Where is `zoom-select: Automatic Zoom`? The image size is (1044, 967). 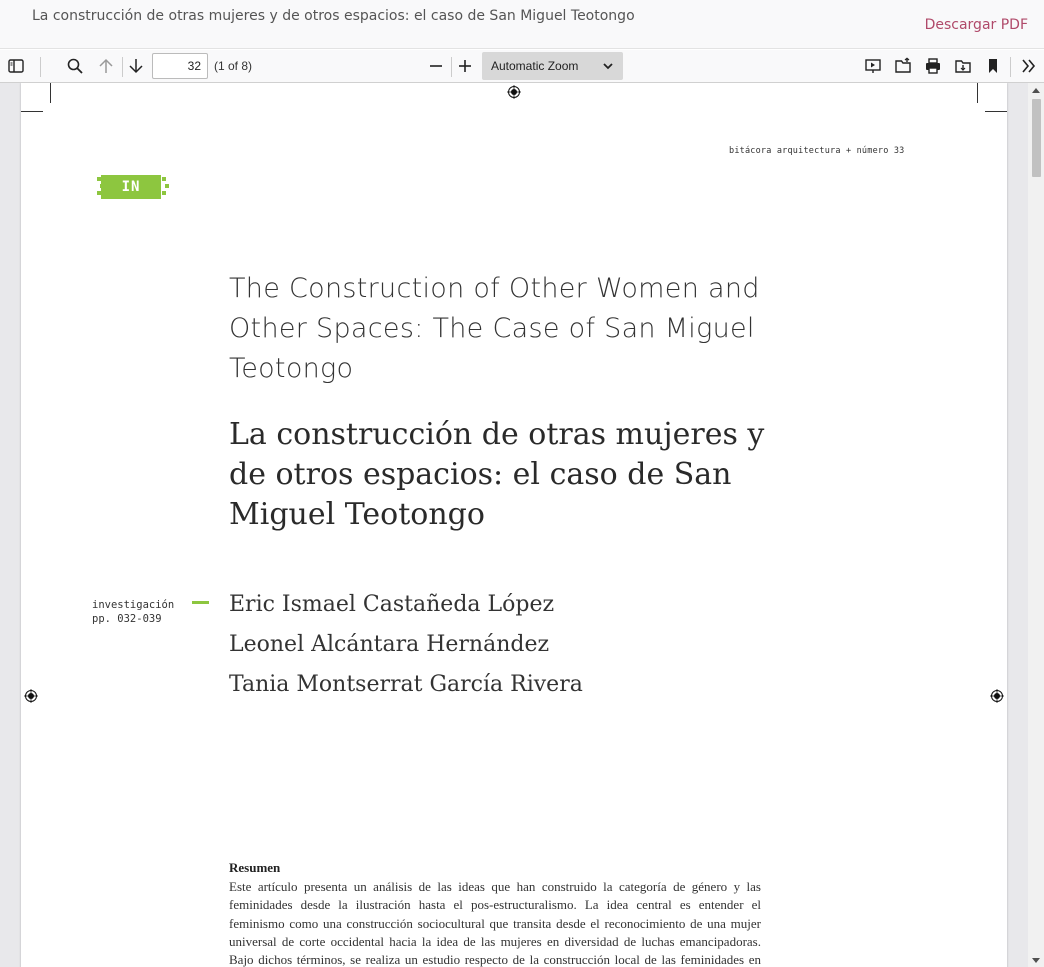
zoom-select: Automatic Zoom is located at coordinates (552, 66).